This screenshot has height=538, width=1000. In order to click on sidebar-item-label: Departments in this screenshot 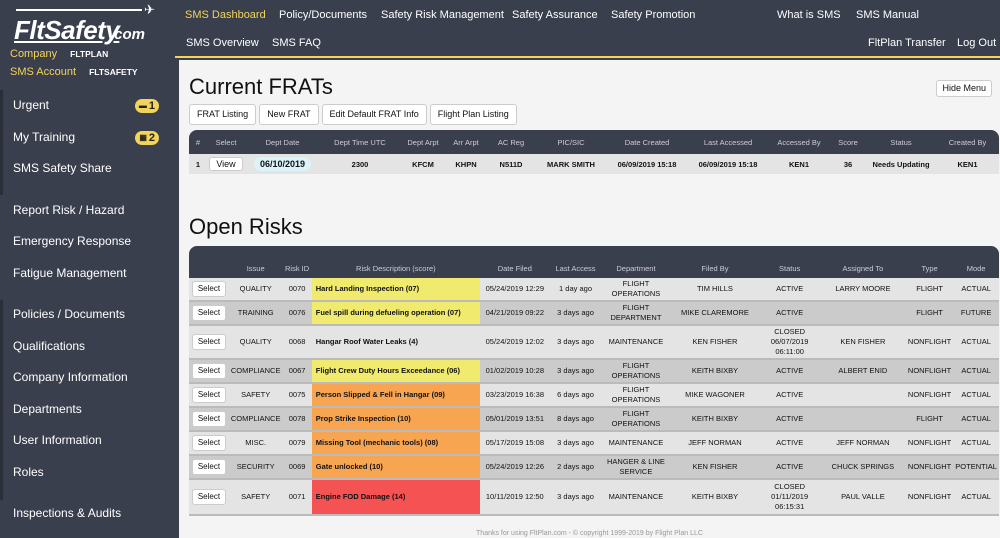, I will do `click(47, 408)`.